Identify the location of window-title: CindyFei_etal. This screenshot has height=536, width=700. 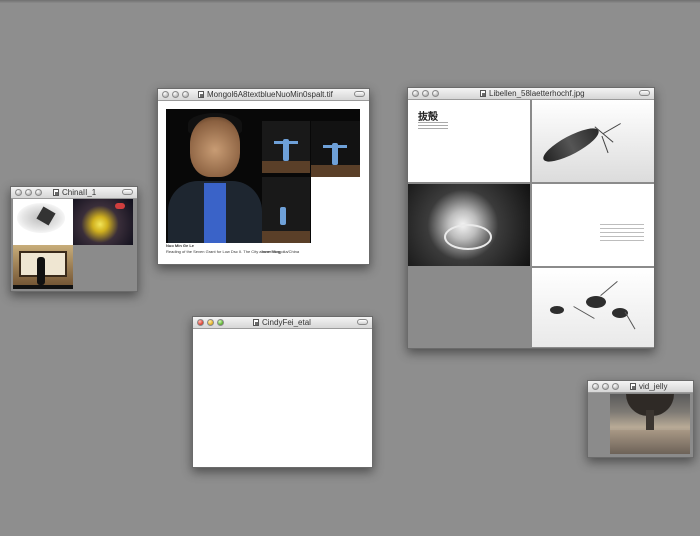
(282, 322).